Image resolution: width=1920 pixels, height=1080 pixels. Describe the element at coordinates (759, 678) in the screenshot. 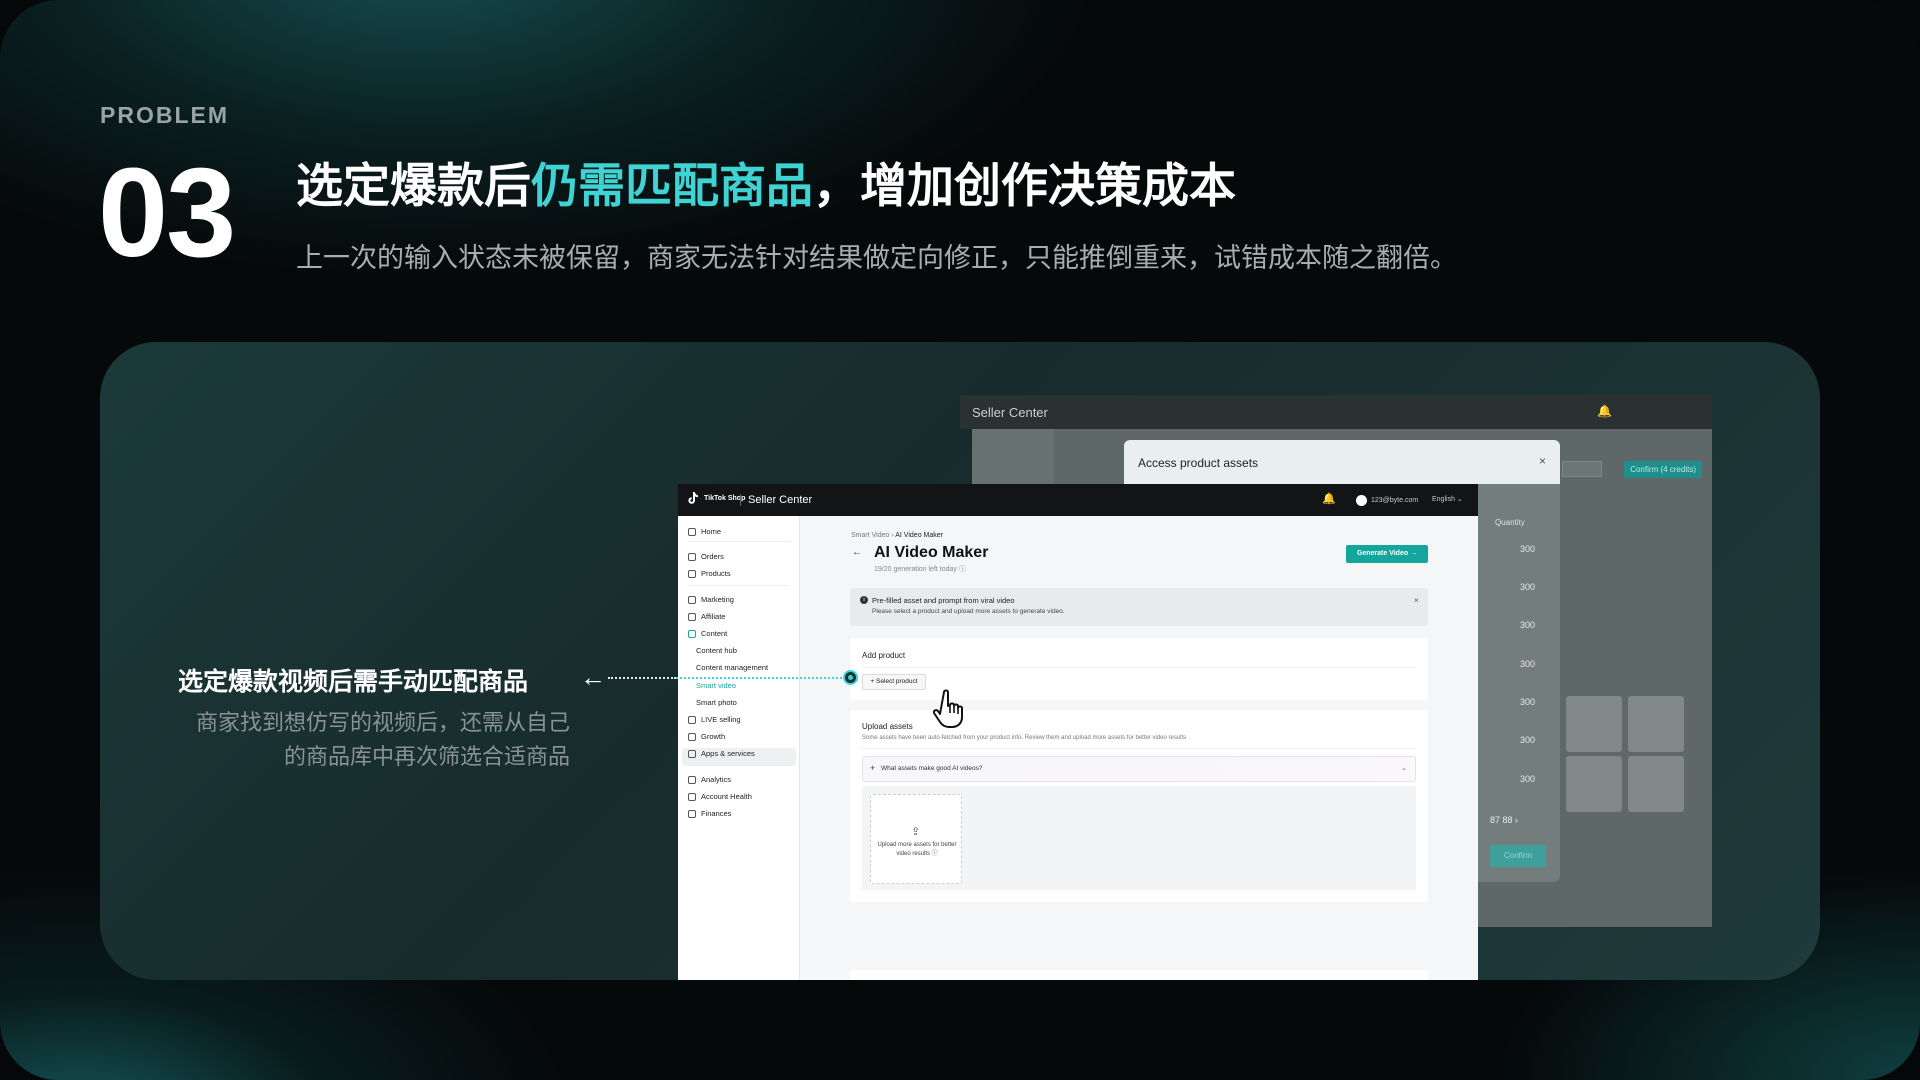

I see `connector-line-accent` at that location.